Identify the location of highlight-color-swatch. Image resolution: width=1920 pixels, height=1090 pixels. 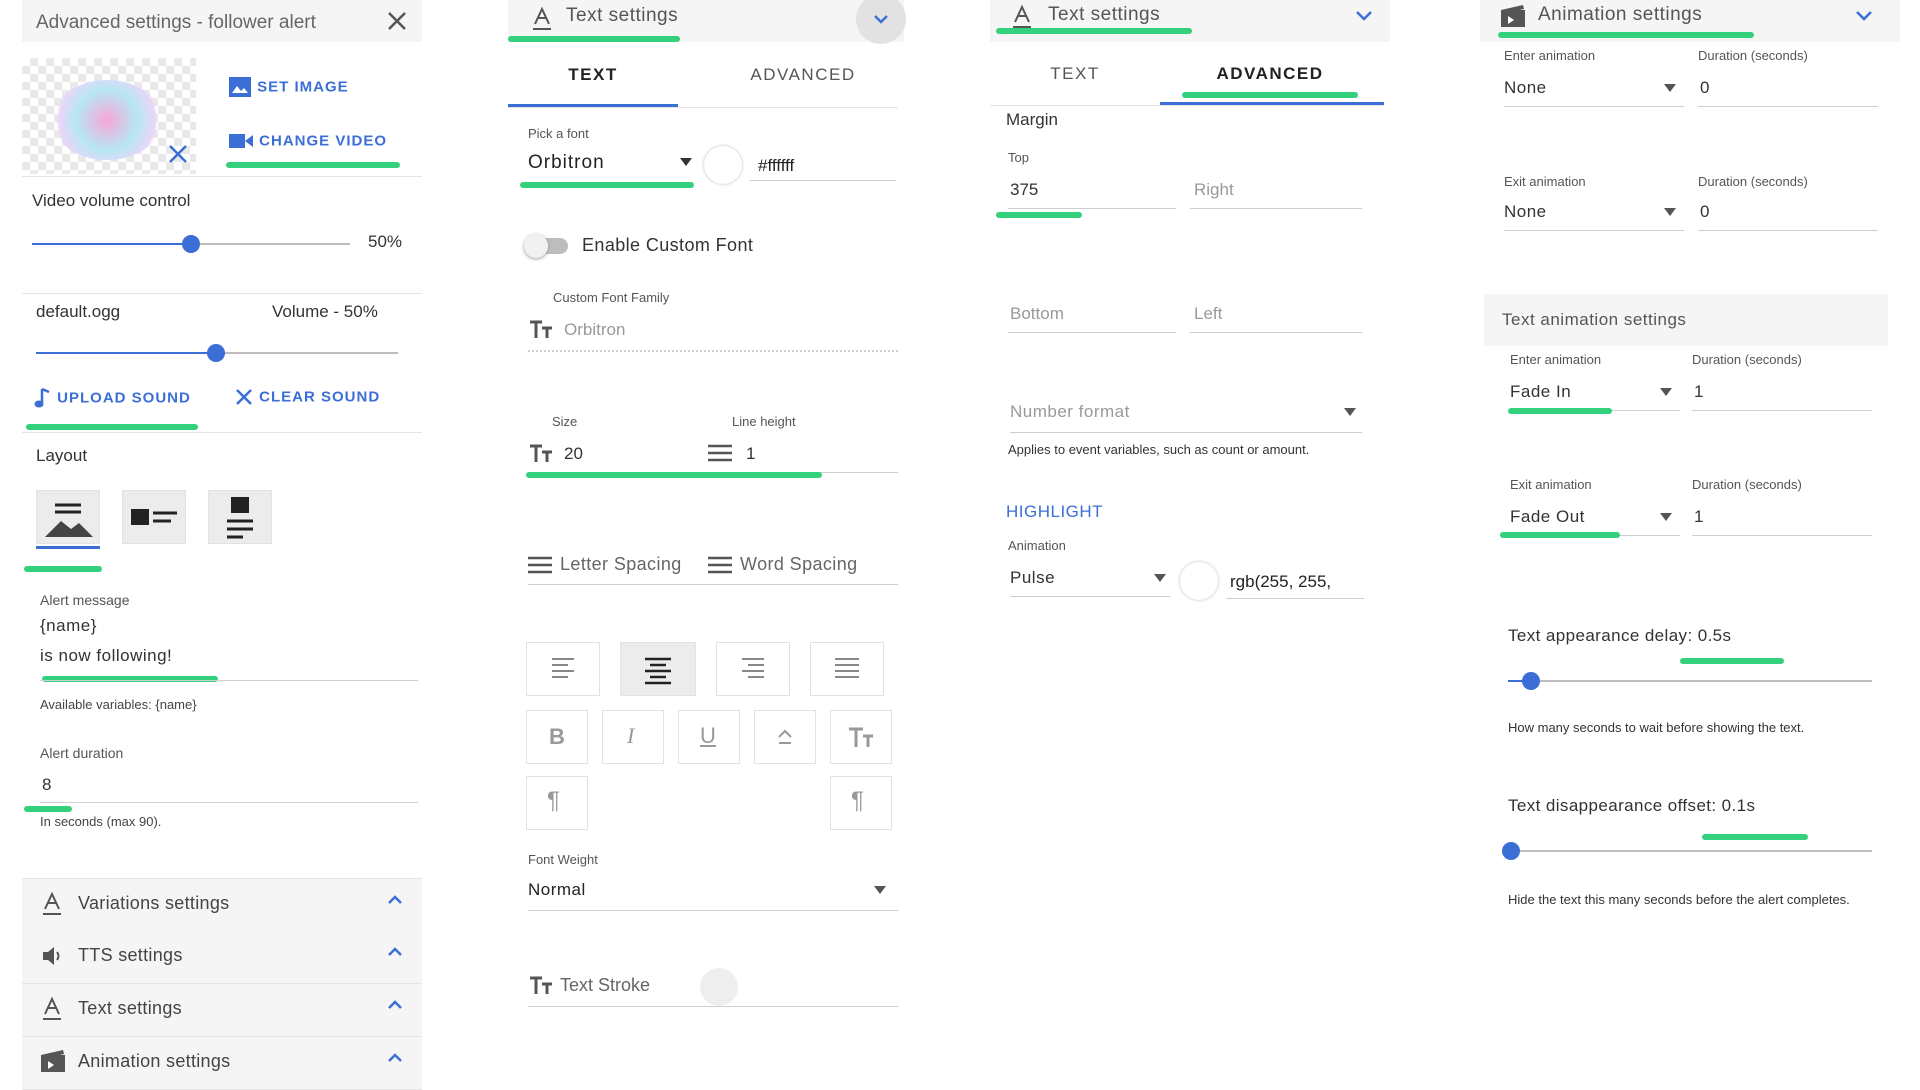
(1199, 581).